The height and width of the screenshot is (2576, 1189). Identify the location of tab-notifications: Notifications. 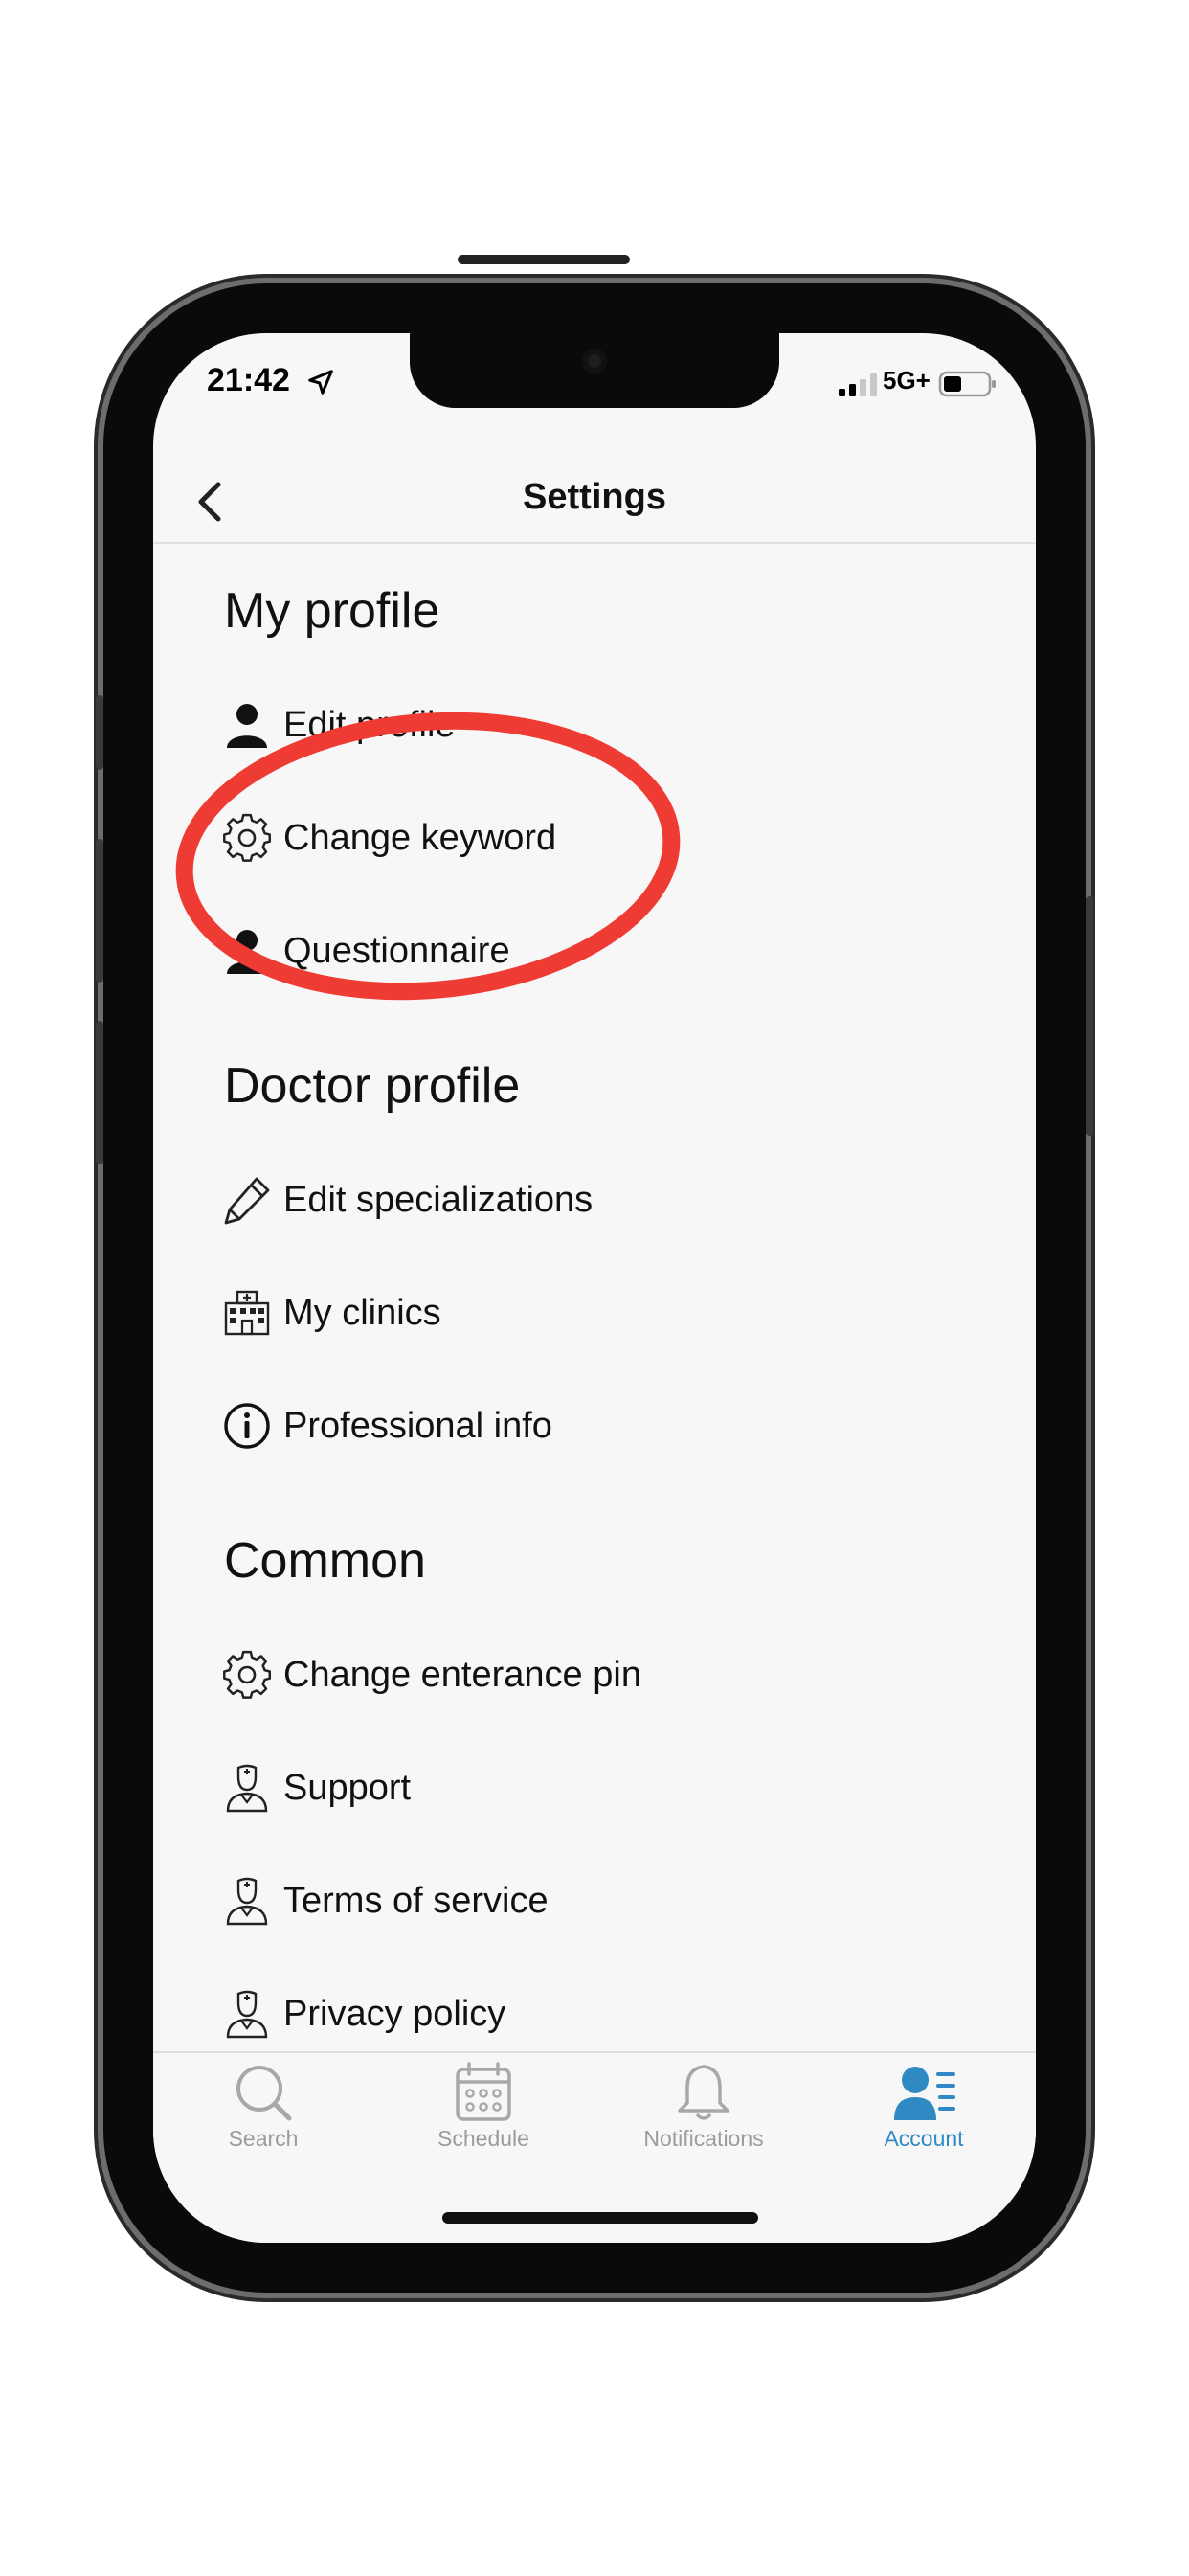
(704, 2118).